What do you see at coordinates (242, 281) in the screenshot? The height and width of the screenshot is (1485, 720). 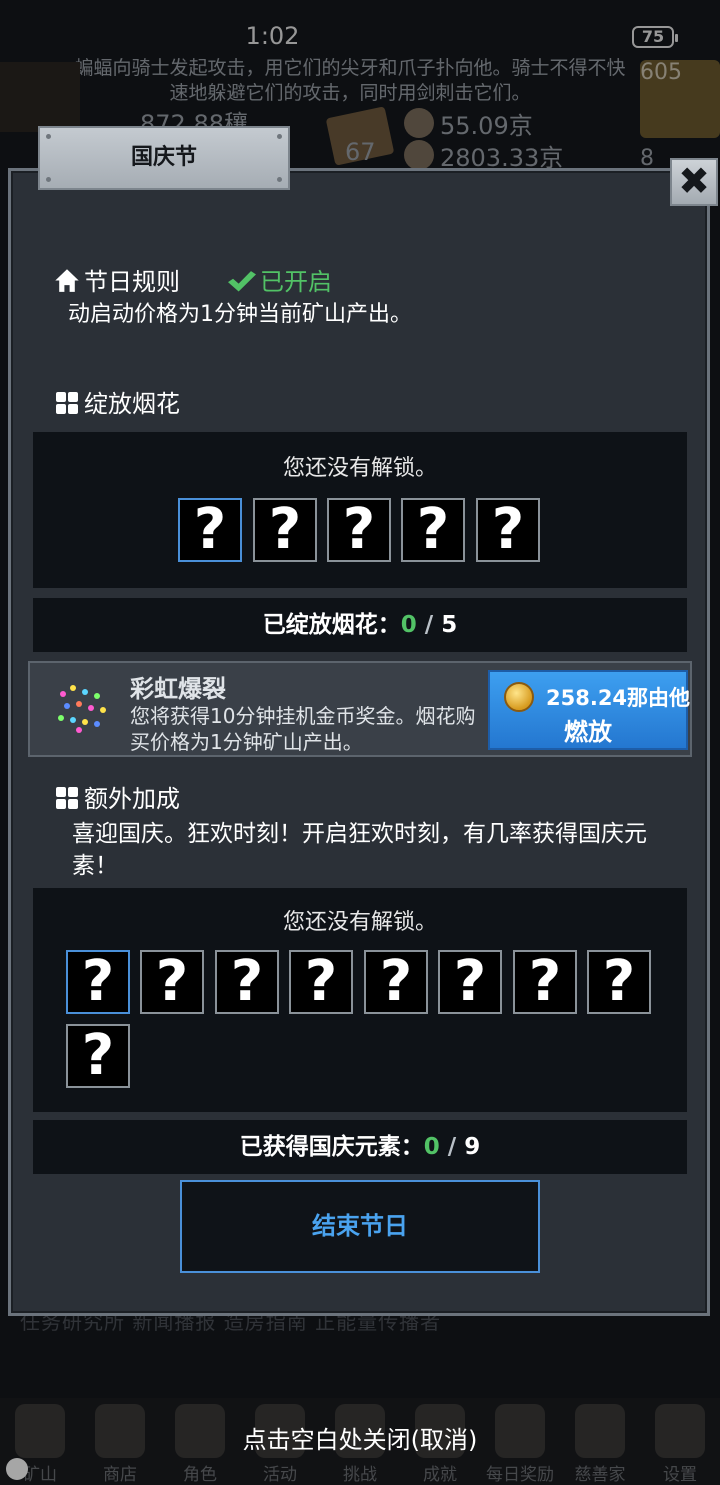 I see `check-icon` at bounding box center [242, 281].